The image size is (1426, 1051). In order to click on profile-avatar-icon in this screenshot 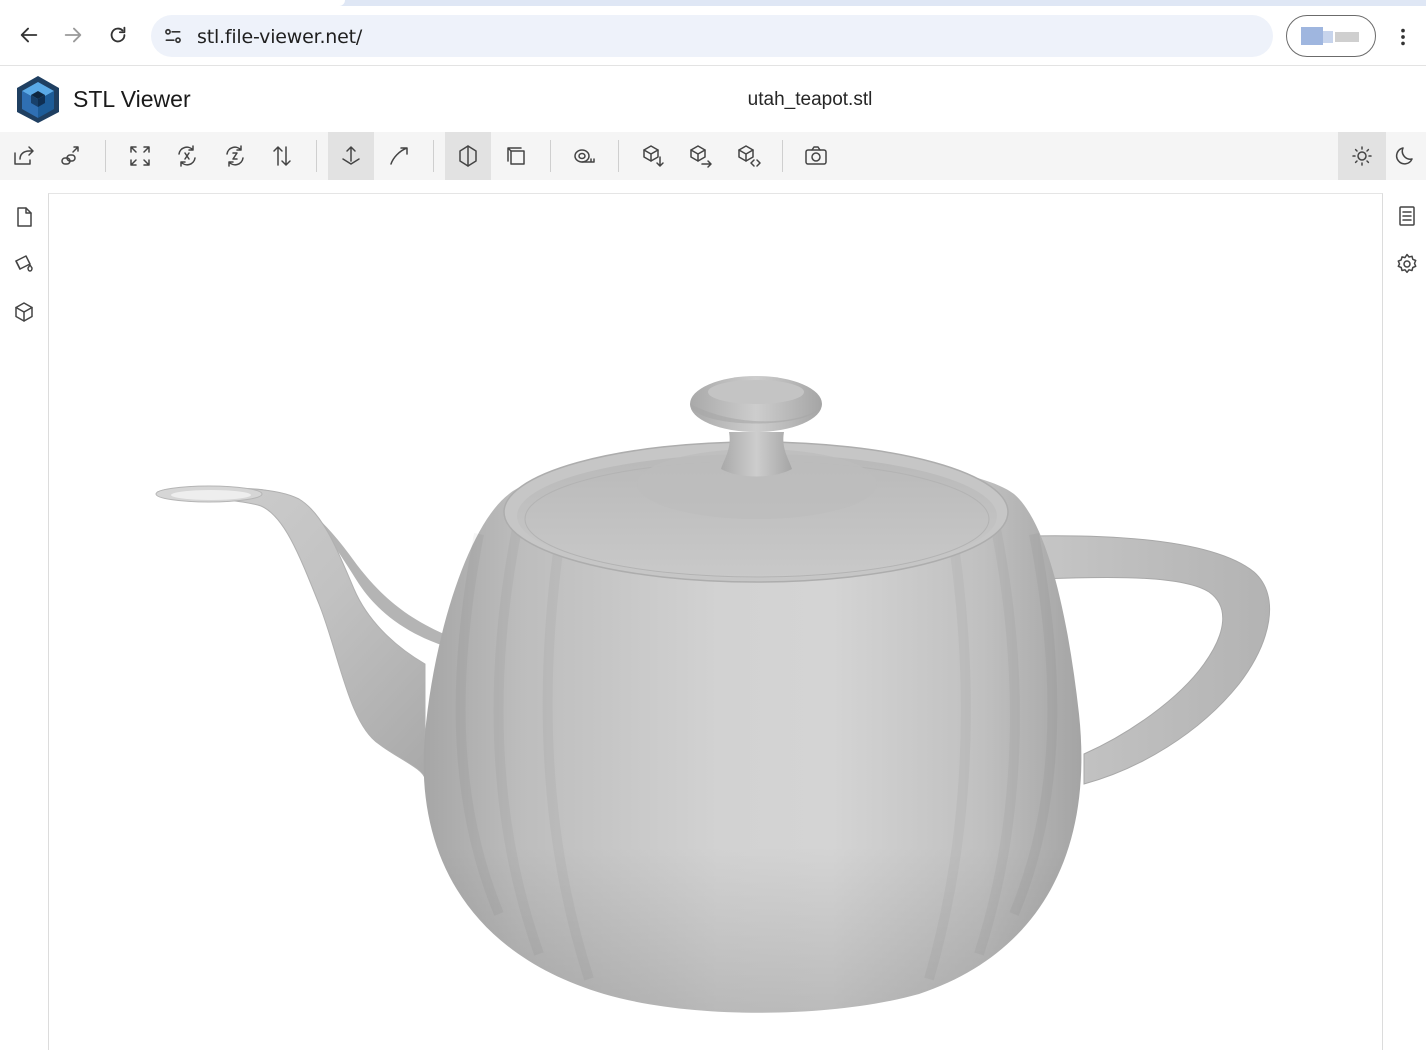, I will do `click(1331, 36)`.